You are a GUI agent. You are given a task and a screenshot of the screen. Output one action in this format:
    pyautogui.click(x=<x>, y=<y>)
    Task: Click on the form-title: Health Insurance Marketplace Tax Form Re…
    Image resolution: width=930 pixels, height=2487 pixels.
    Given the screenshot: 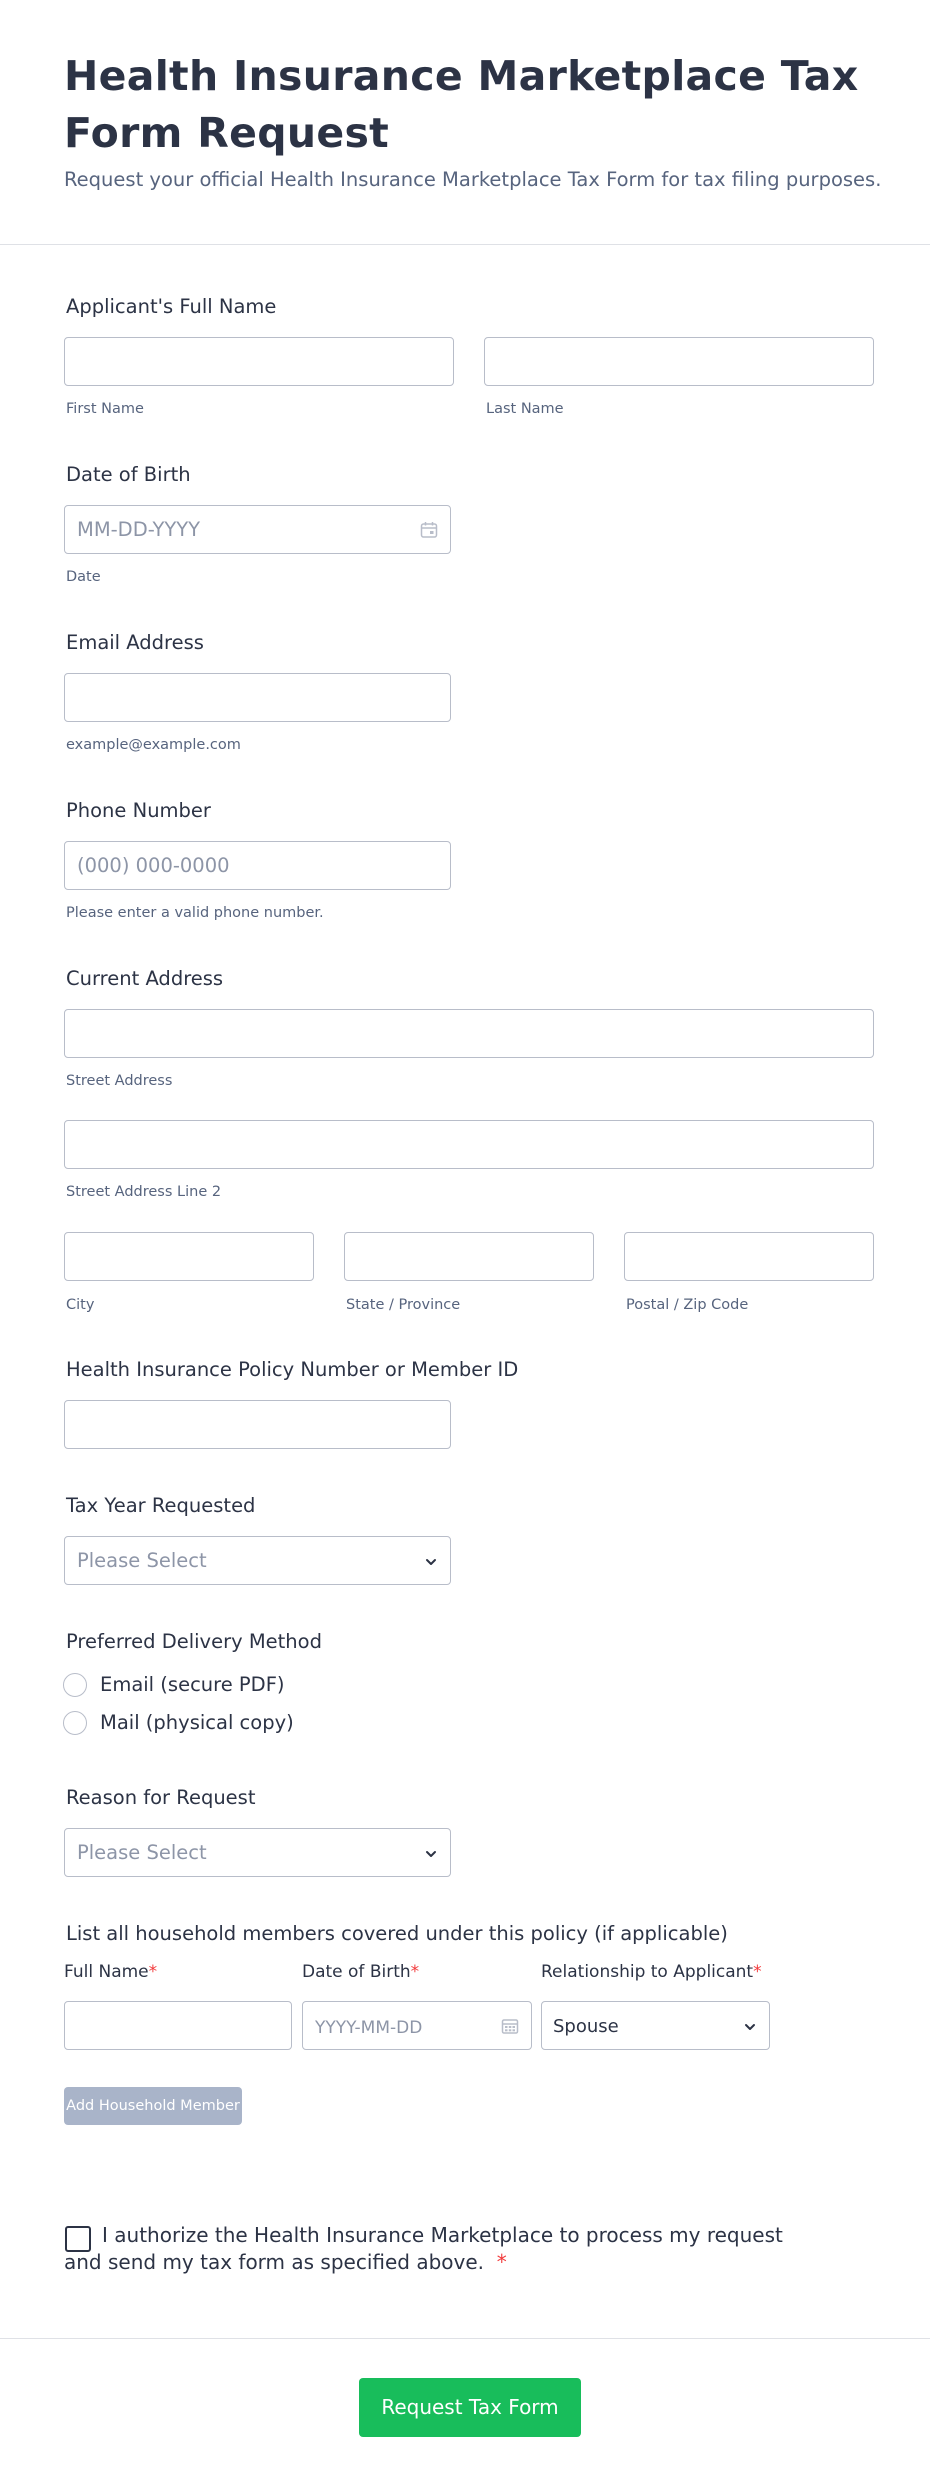 What is the action you would take?
    pyautogui.click(x=461, y=104)
    